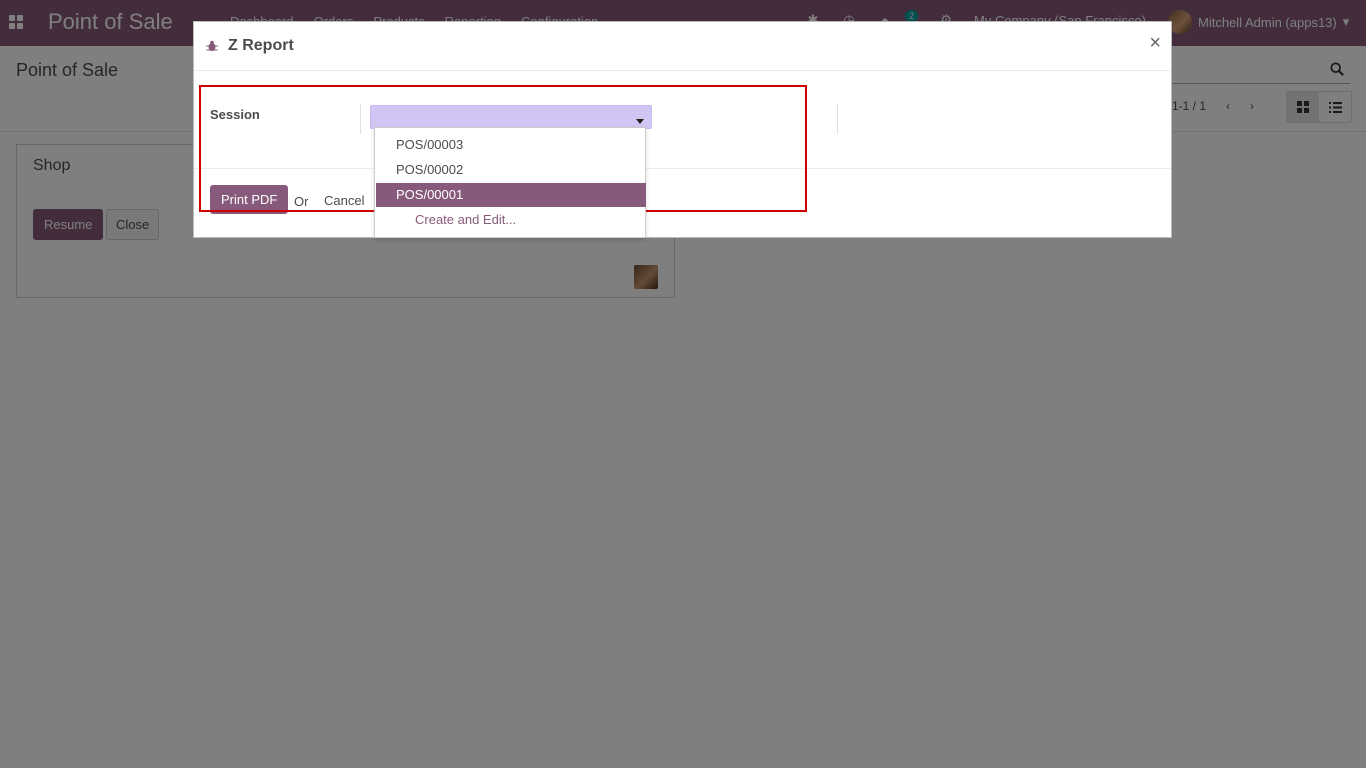  I want to click on dropdown-option: POS/00003, so click(511, 145).